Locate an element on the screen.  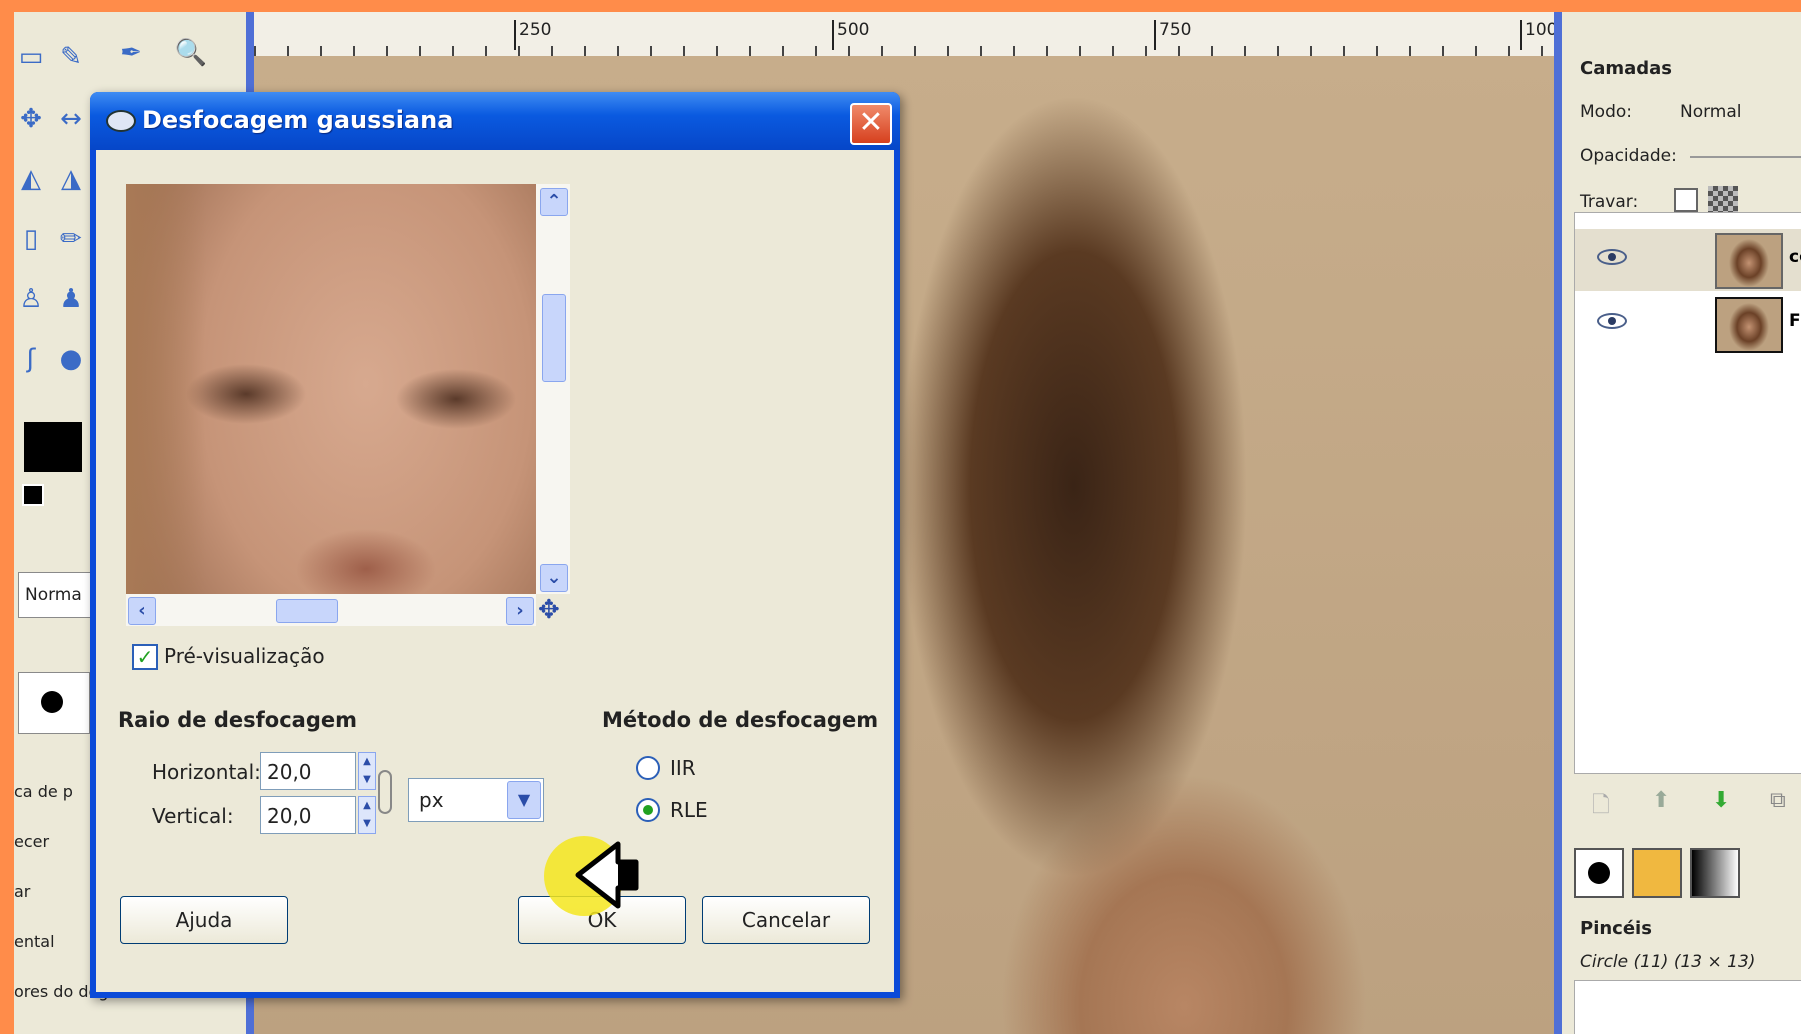
method-section-title: Método de desfocagem is located at coordinates (740, 720).